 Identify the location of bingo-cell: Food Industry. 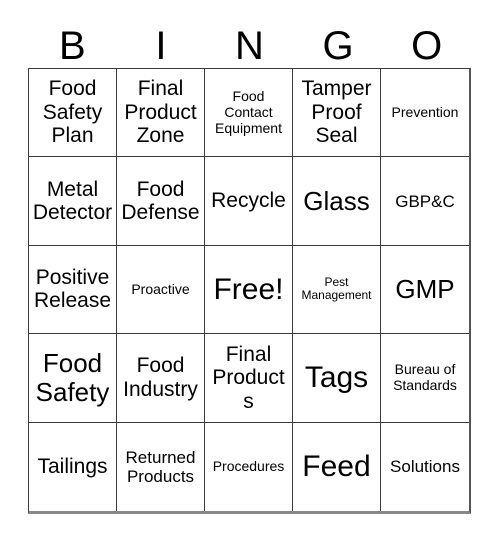
(161, 378).